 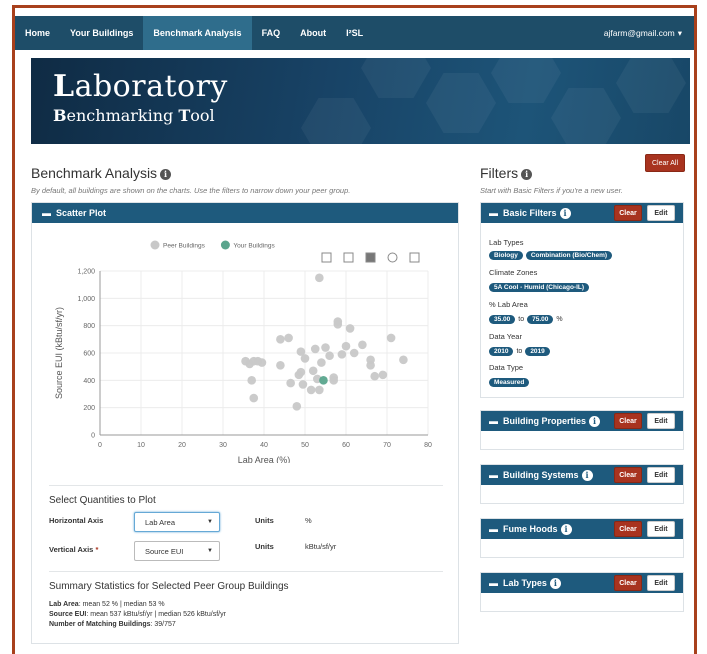 What do you see at coordinates (245, 213) in the screenshot?
I see `scatter-plot-header: ▬ Scatter Plot` at bounding box center [245, 213].